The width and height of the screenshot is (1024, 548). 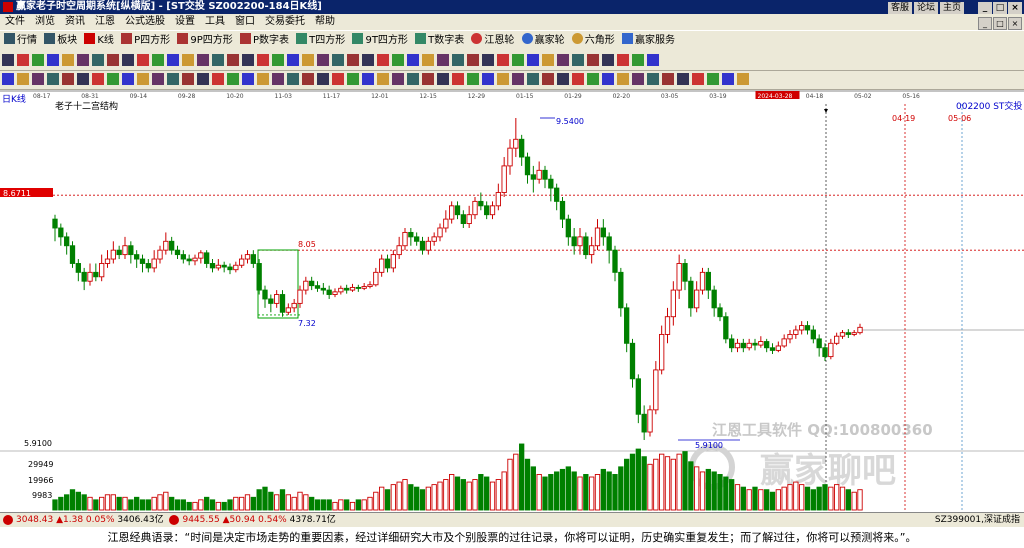 What do you see at coordinates (245, 22) in the screenshot?
I see `menu-window: 窗口` at bounding box center [245, 22].